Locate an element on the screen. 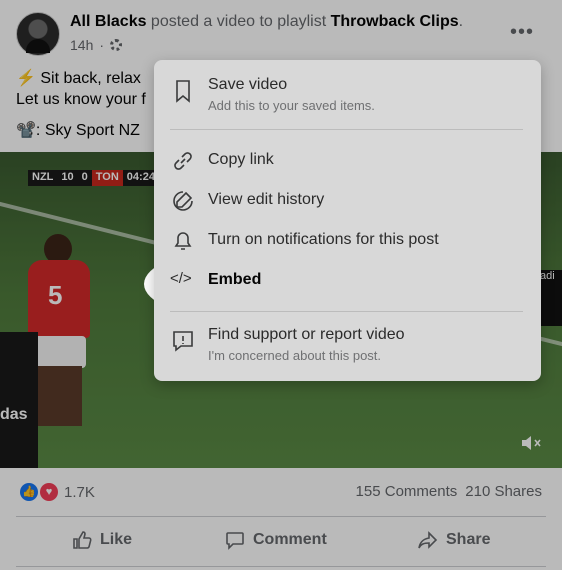 This screenshot has height=570, width=562. embed-label: Embed is located at coordinates (235, 279).